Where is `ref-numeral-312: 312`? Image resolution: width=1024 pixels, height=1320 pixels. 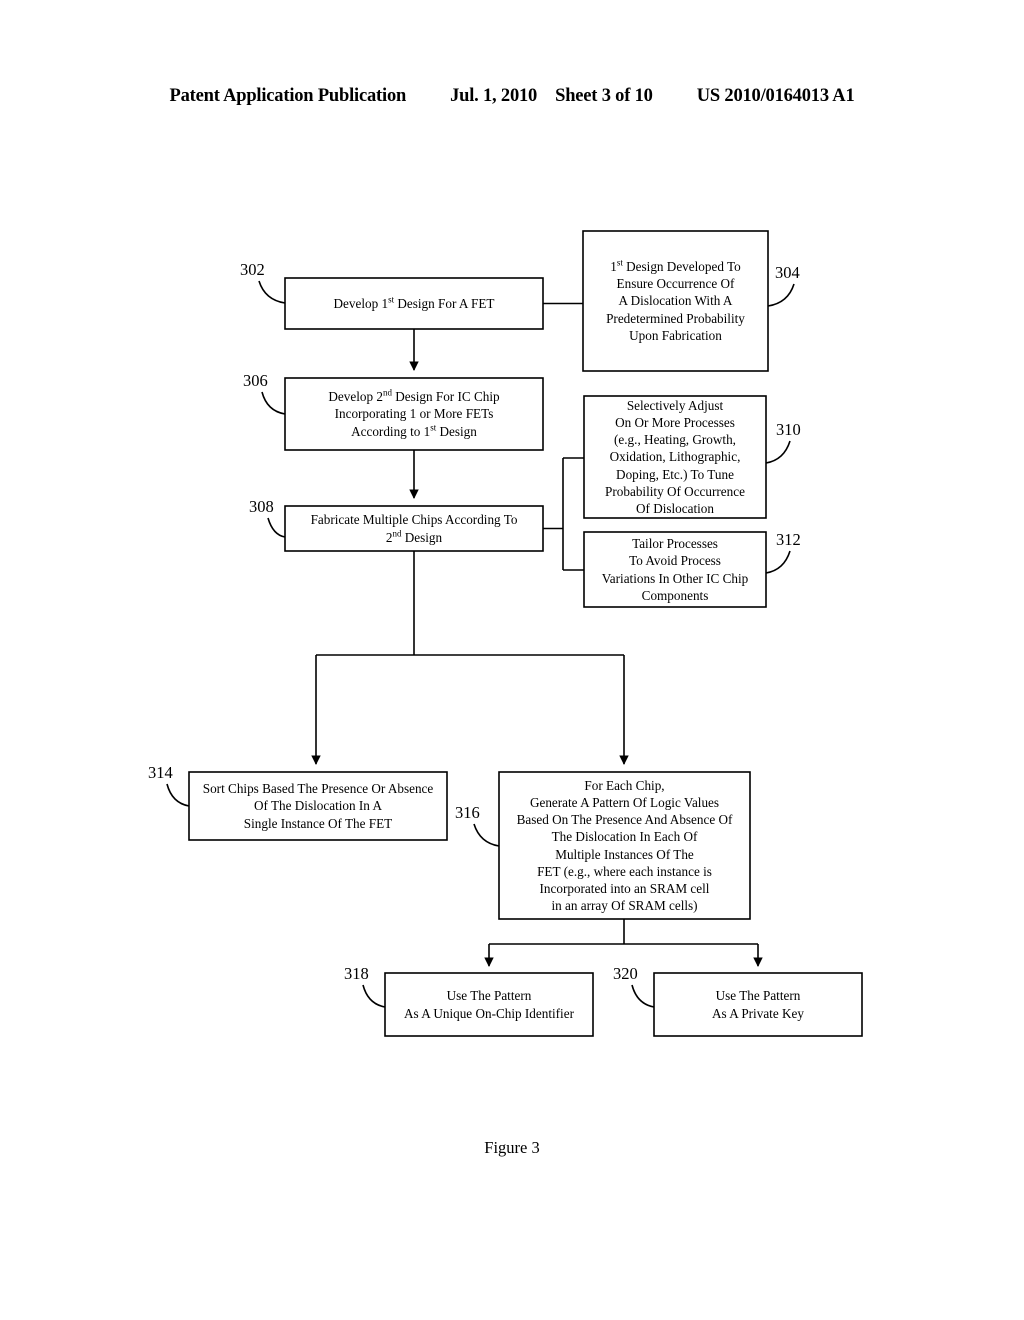
ref-numeral-312: 312 is located at coordinates (788, 539).